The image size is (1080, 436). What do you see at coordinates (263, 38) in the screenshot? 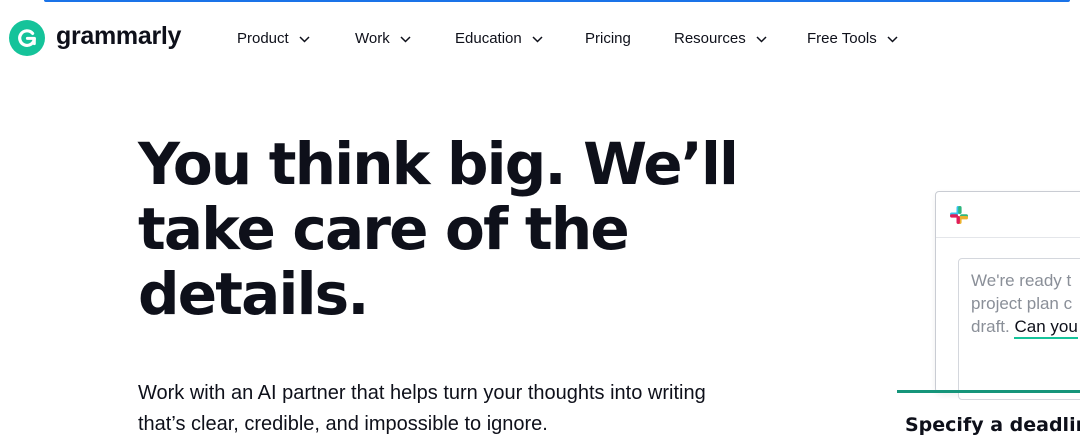
I see `nav-item-label: Product` at bounding box center [263, 38].